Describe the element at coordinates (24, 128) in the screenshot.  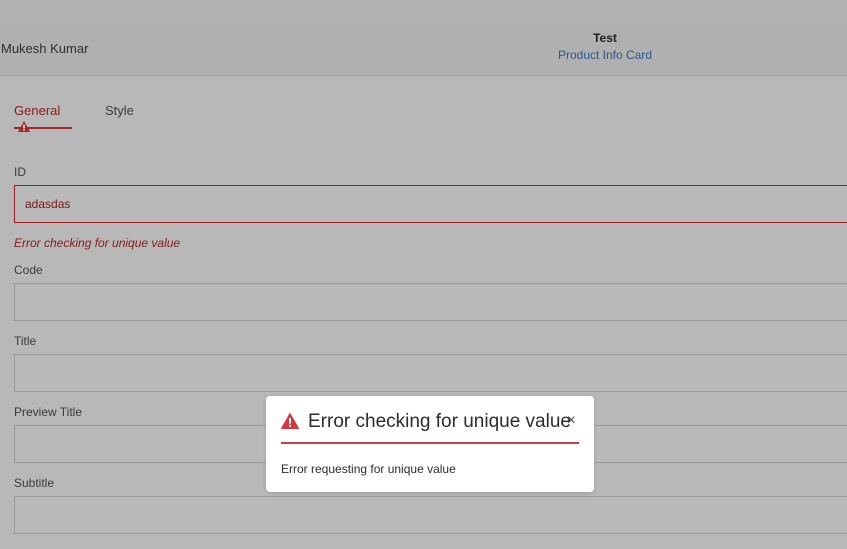
I see `warning-icon` at that location.